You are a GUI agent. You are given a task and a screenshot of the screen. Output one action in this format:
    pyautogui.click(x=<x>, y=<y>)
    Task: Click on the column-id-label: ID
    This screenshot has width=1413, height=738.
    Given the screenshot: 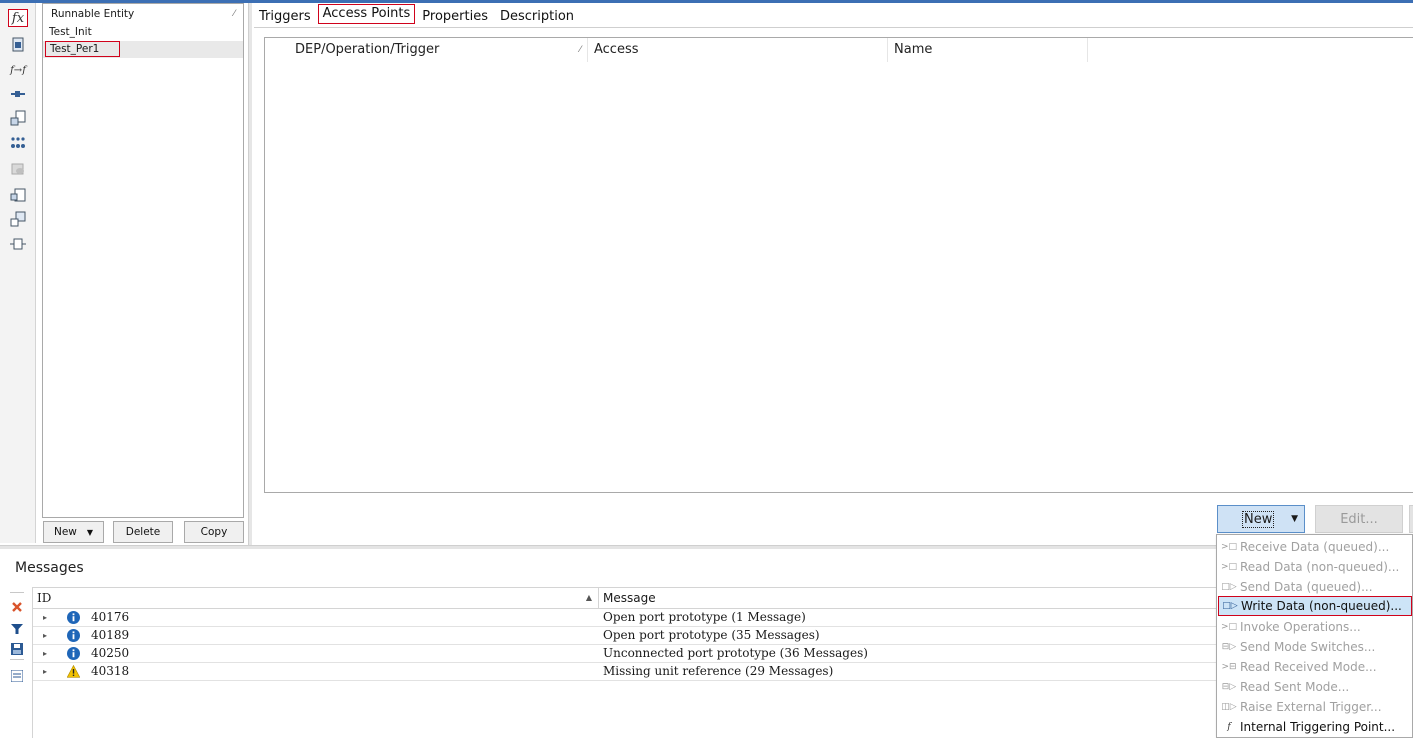 What is the action you would take?
    pyautogui.click(x=44, y=598)
    